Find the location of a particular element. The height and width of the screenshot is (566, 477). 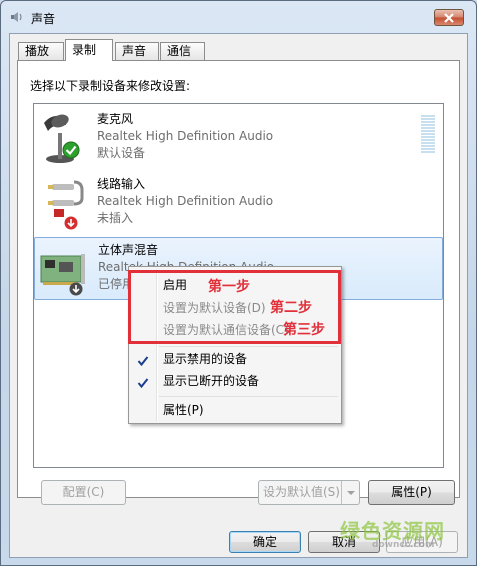

device-item-line-in: 线路输入 Realtek High Definition Audio 未插入 is located at coordinates (238, 203).